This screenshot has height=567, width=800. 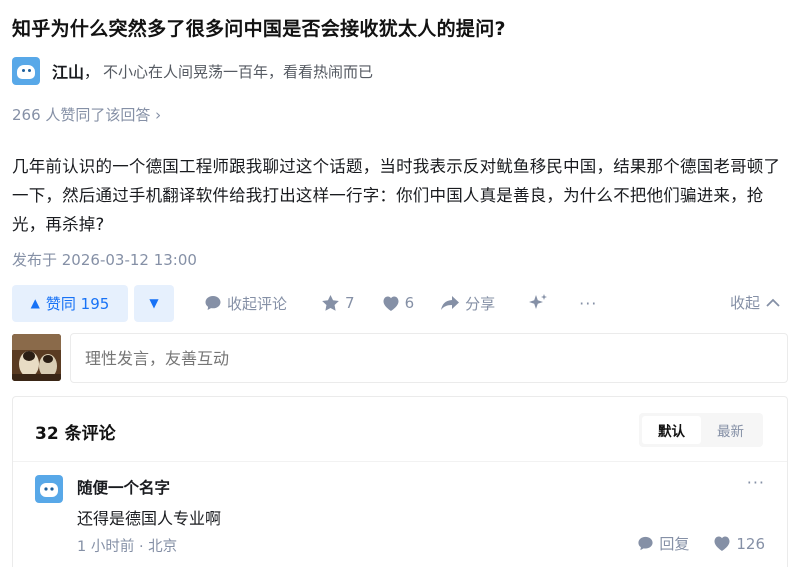 I want to click on upvote-summary-link: 266 人赞同了该回答 ›, so click(x=86, y=114).